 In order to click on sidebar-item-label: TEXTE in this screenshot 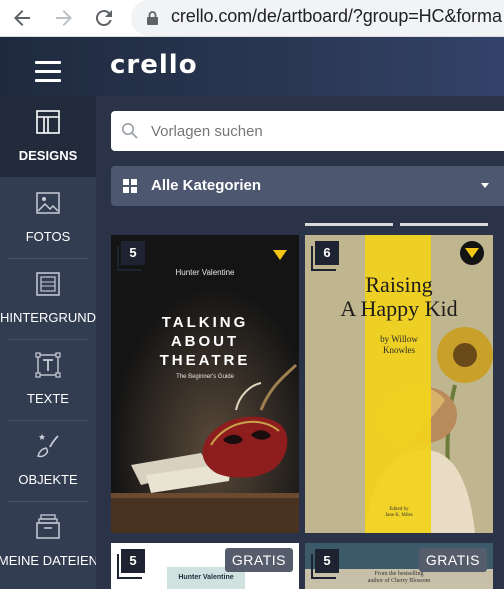, I will do `click(48, 398)`.